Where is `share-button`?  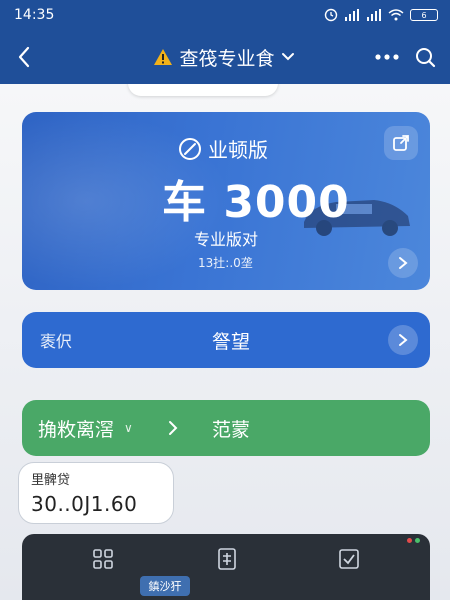
share-button is located at coordinates (401, 143).